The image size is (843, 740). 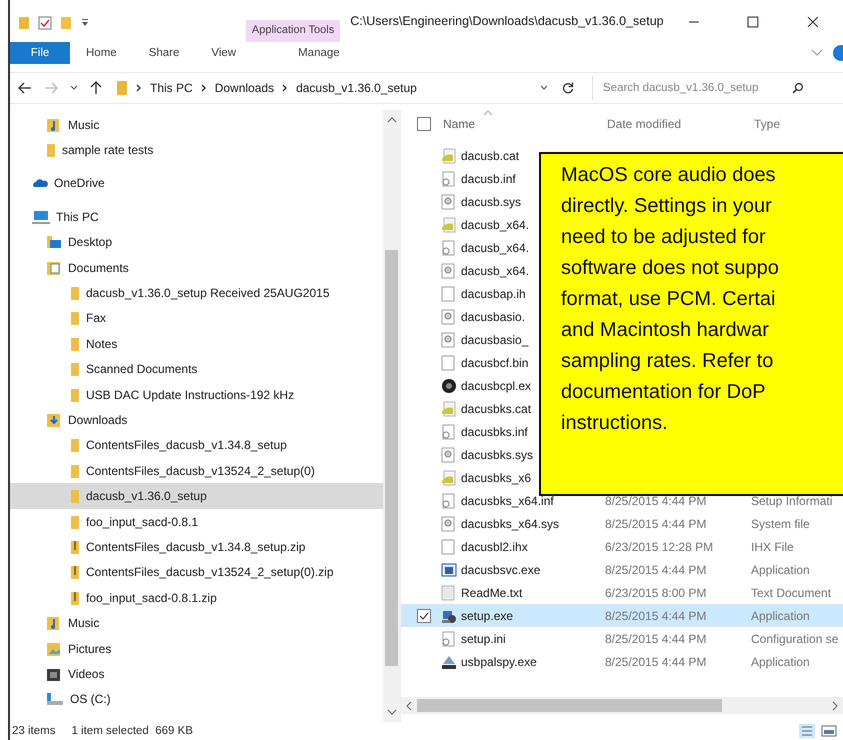 I want to click on file-name: setup.ini, so click(x=484, y=639).